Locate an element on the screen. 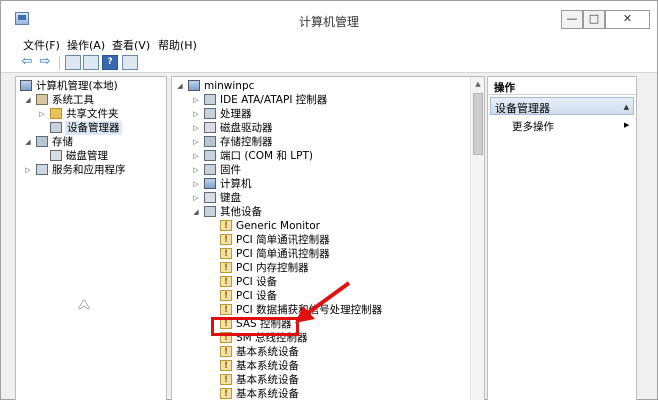 The width and height of the screenshot is (658, 400). vertical-scrollbar: ▲ is located at coordinates (477, 238).